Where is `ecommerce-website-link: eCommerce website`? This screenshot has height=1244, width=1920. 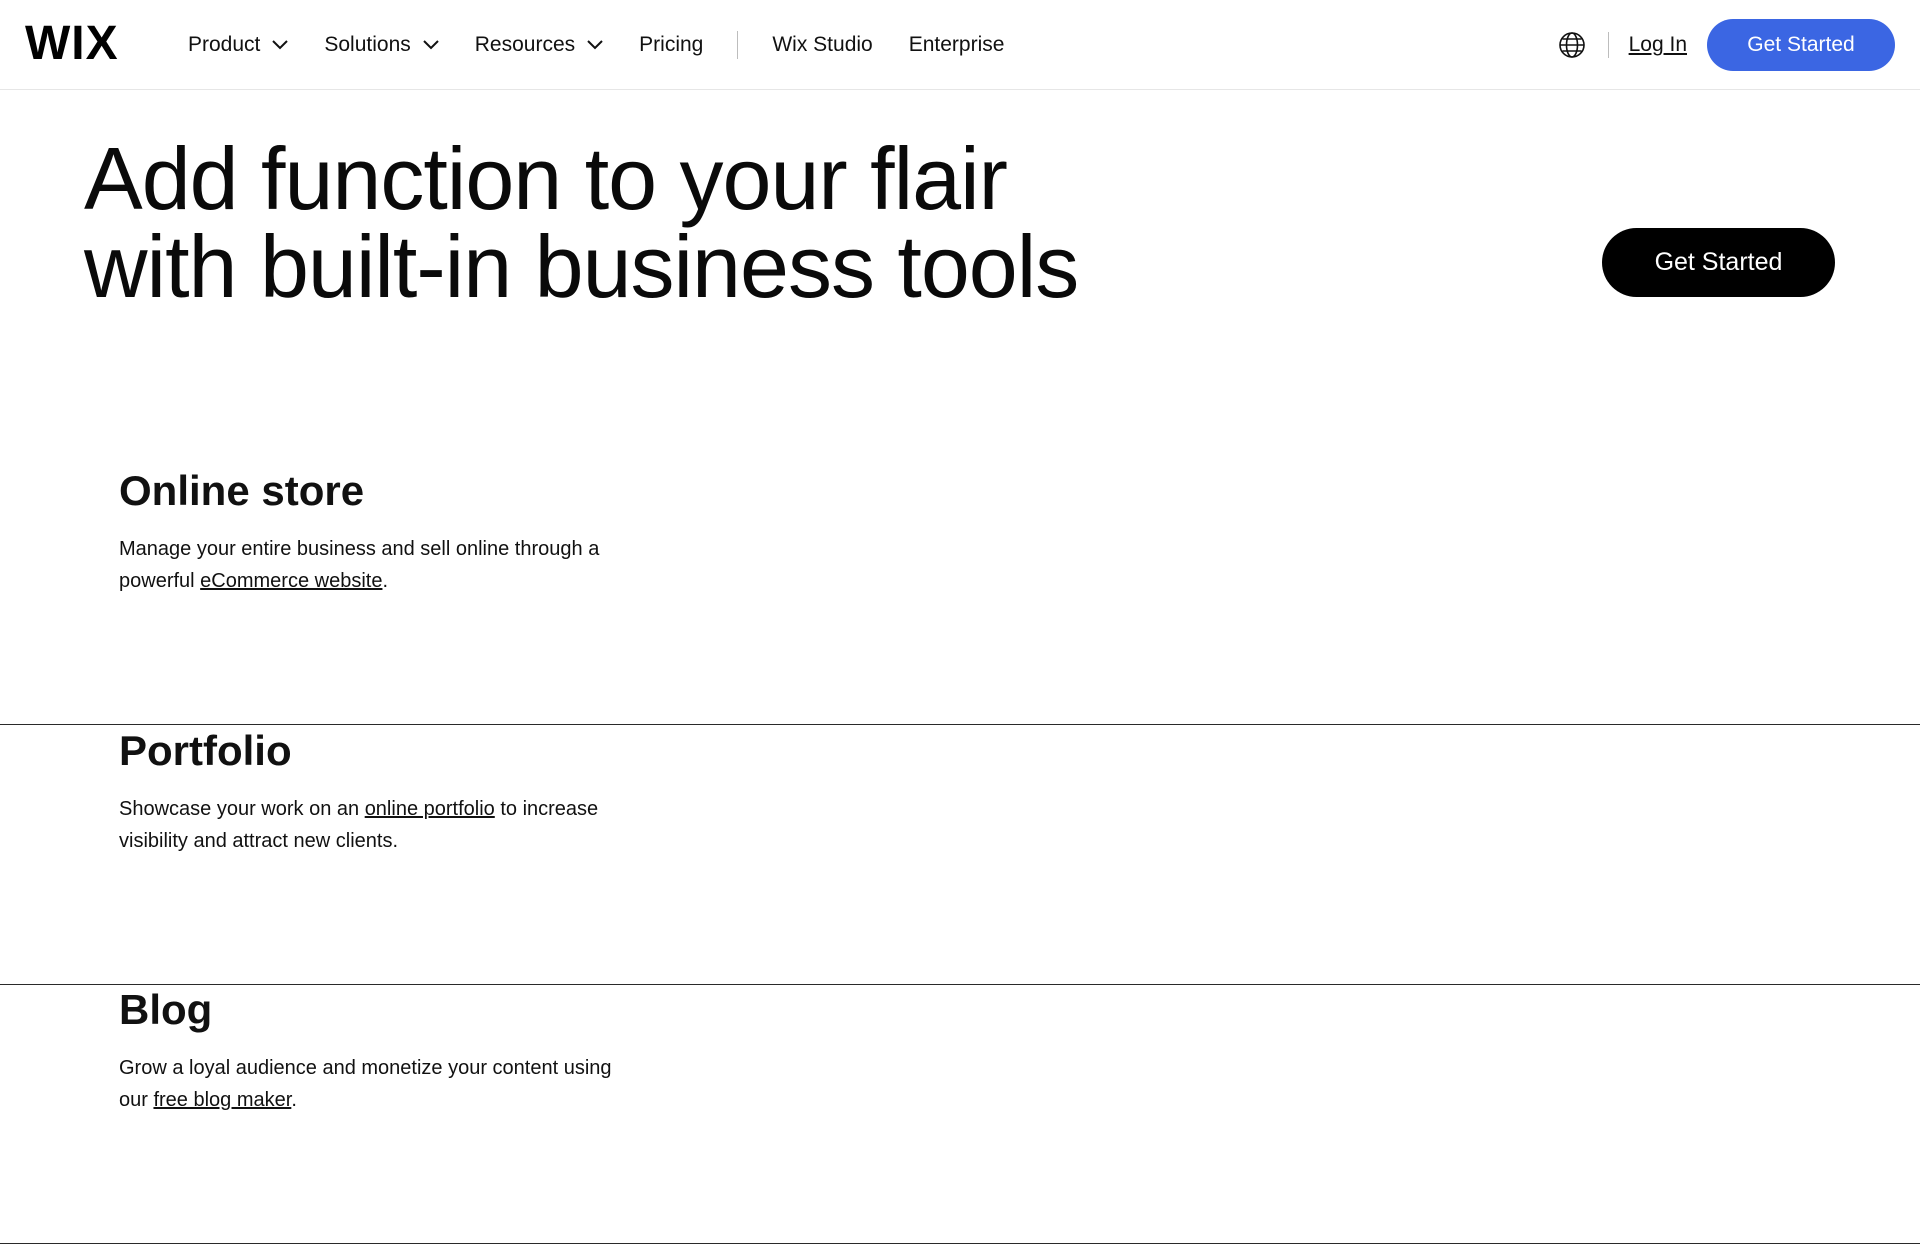
ecommerce-website-link: eCommerce website is located at coordinates (291, 581).